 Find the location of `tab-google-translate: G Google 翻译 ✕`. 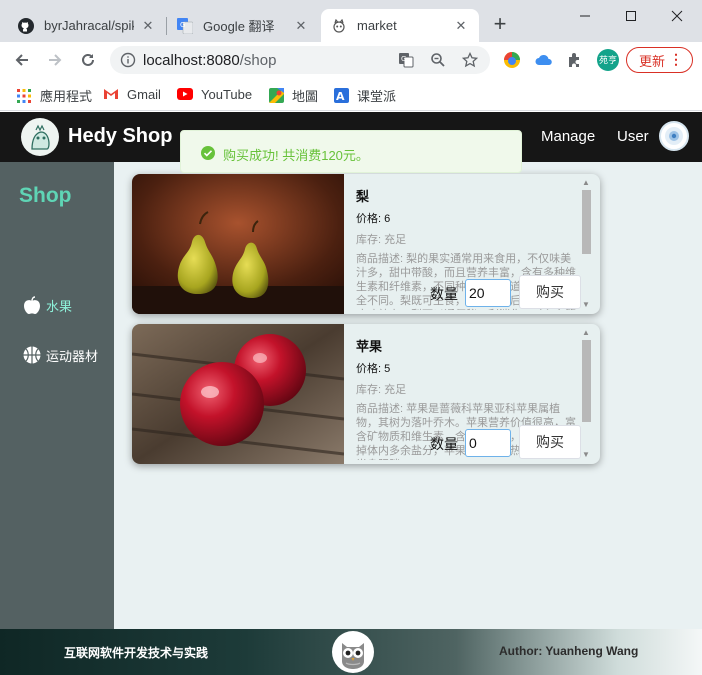

tab-google-translate: G Google 翻译 ✕ is located at coordinates (243, 25).